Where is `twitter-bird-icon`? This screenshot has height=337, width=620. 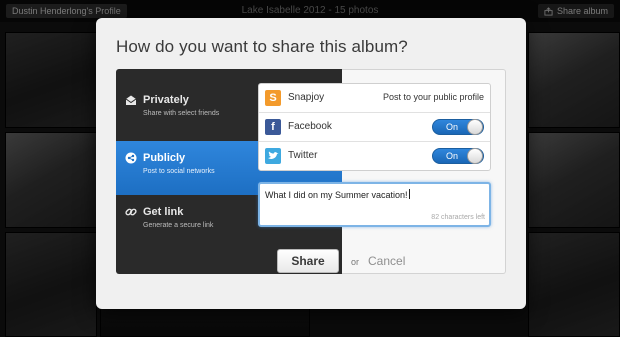
twitter-bird-icon is located at coordinates (273, 155).